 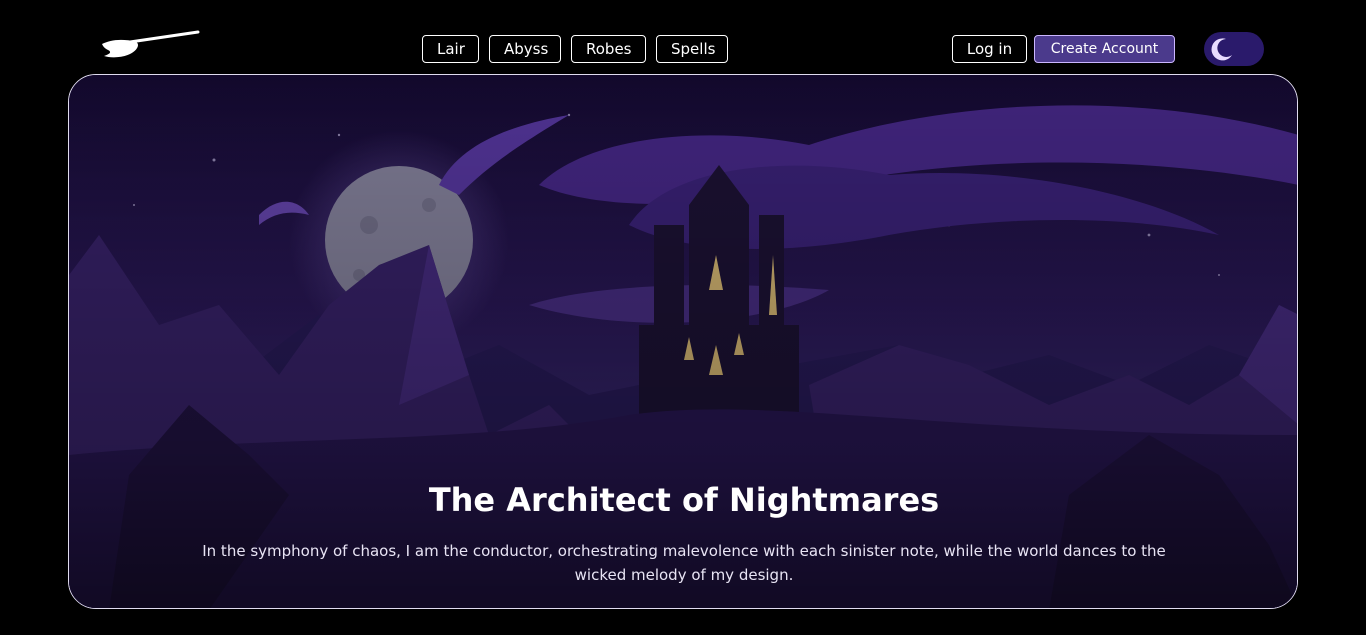 I want to click on theme-toggle, so click(x=1234, y=49).